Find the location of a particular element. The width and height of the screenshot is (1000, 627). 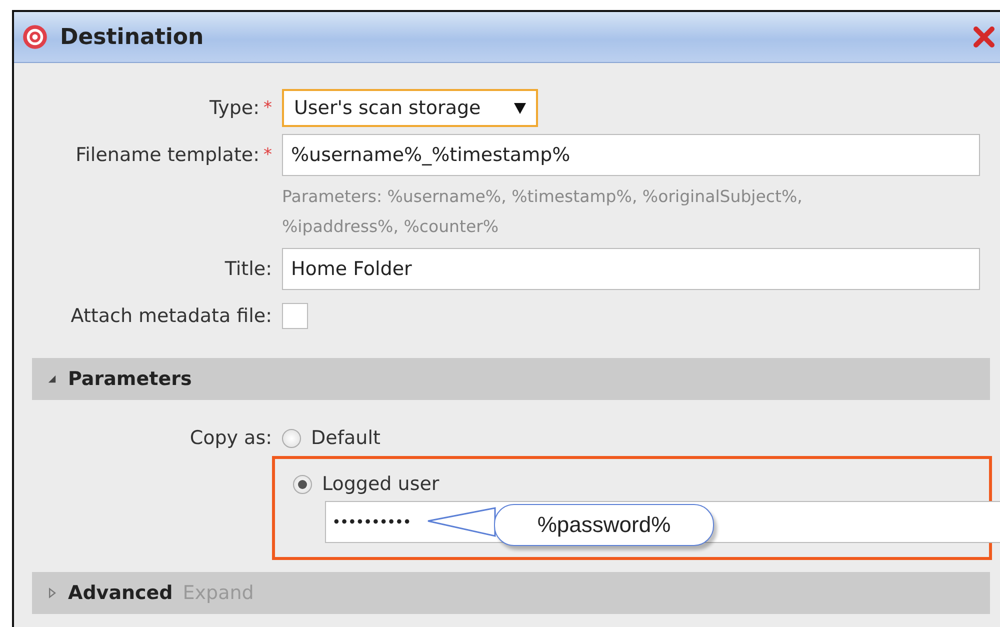

window-title: Destination is located at coordinates (132, 37).